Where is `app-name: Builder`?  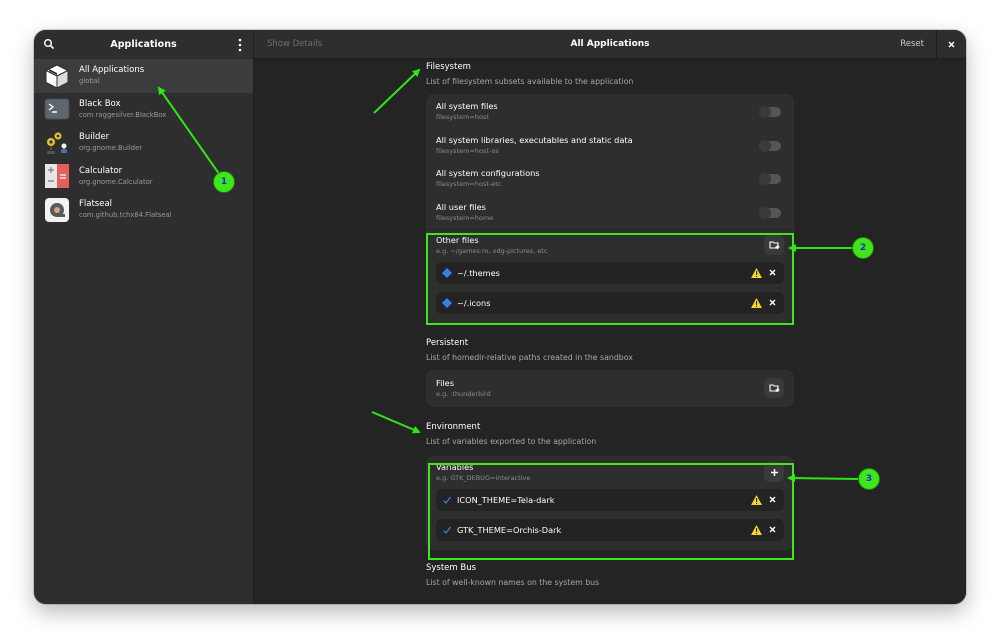
app-name: Builder is located at coordinates (94, 137).